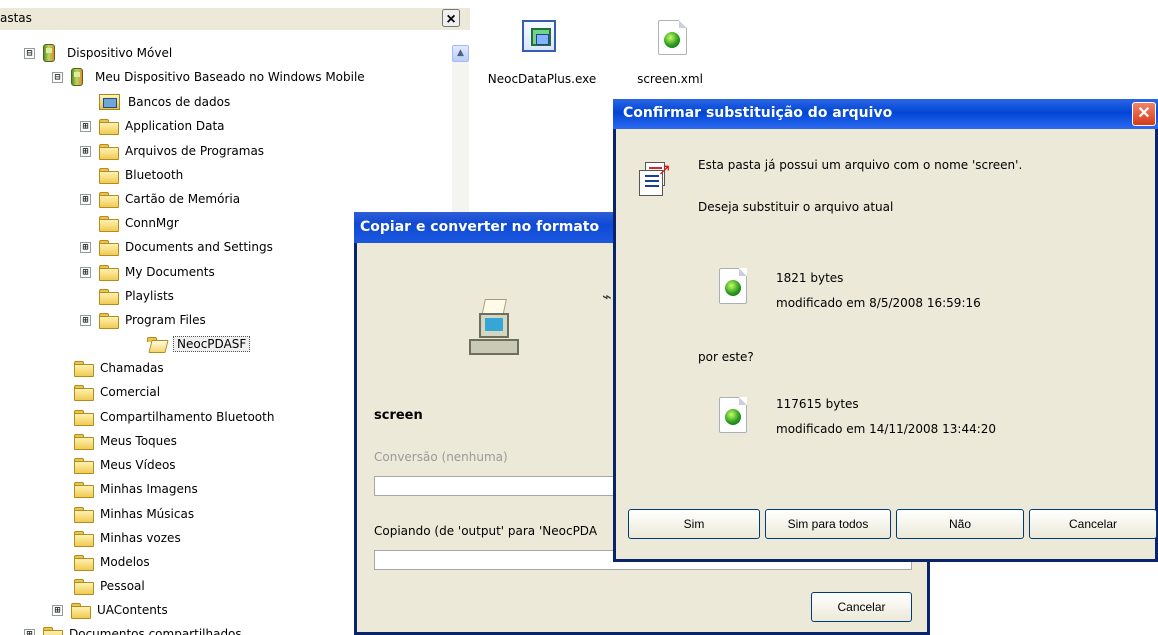 This screenshot has width=1158, height=635. I want to click on tree-item-minhas-imagens: Minhas Imagens, so click(136, 489).